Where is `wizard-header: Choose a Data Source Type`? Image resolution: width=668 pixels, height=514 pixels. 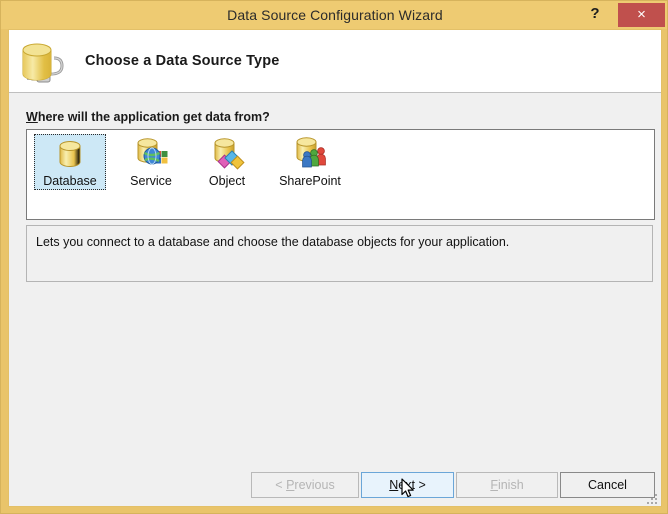 wizard-header: Choose a Data Source Type is located at coordinates (335, 61).